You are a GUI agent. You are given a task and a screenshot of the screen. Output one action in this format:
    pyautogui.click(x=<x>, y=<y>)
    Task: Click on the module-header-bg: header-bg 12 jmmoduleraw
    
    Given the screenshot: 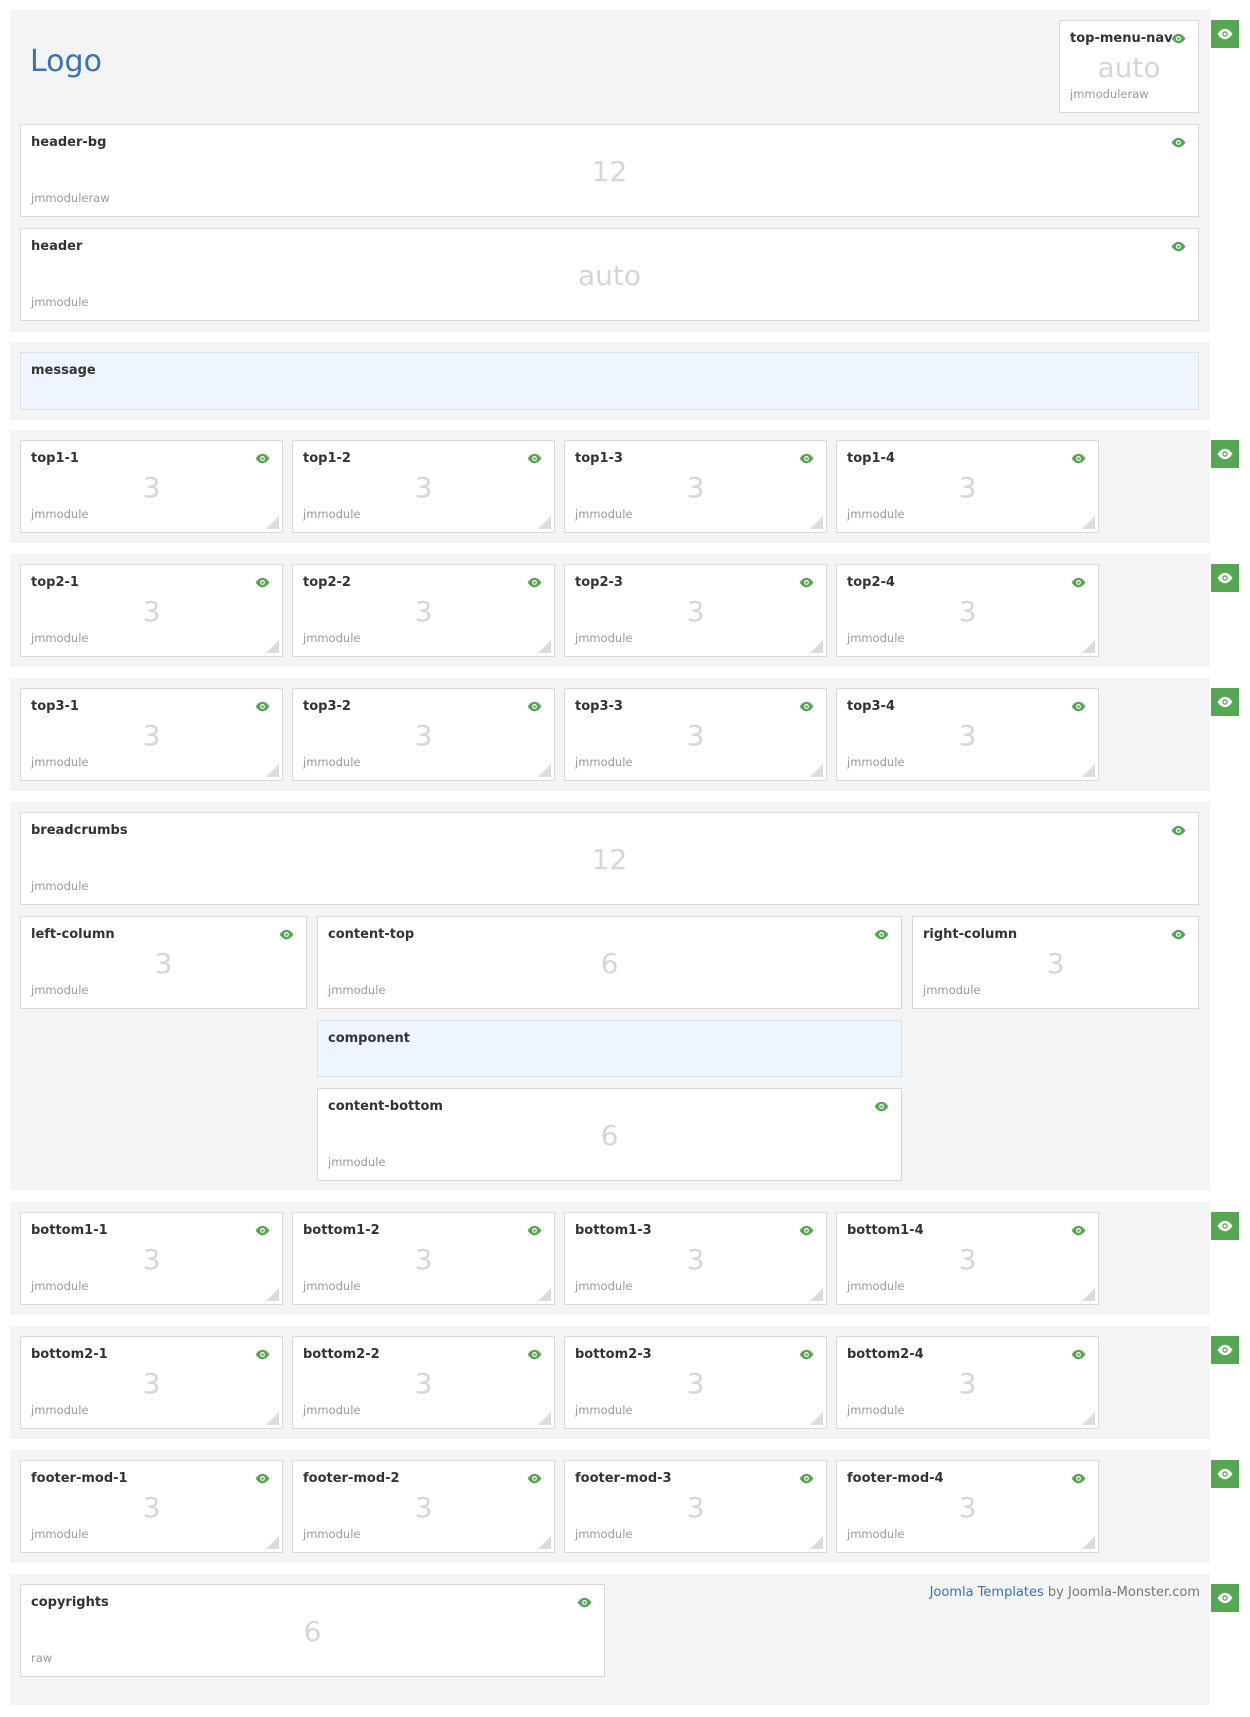 What is the action you would take?
    pyautogui.click(x=609, y=170)
    